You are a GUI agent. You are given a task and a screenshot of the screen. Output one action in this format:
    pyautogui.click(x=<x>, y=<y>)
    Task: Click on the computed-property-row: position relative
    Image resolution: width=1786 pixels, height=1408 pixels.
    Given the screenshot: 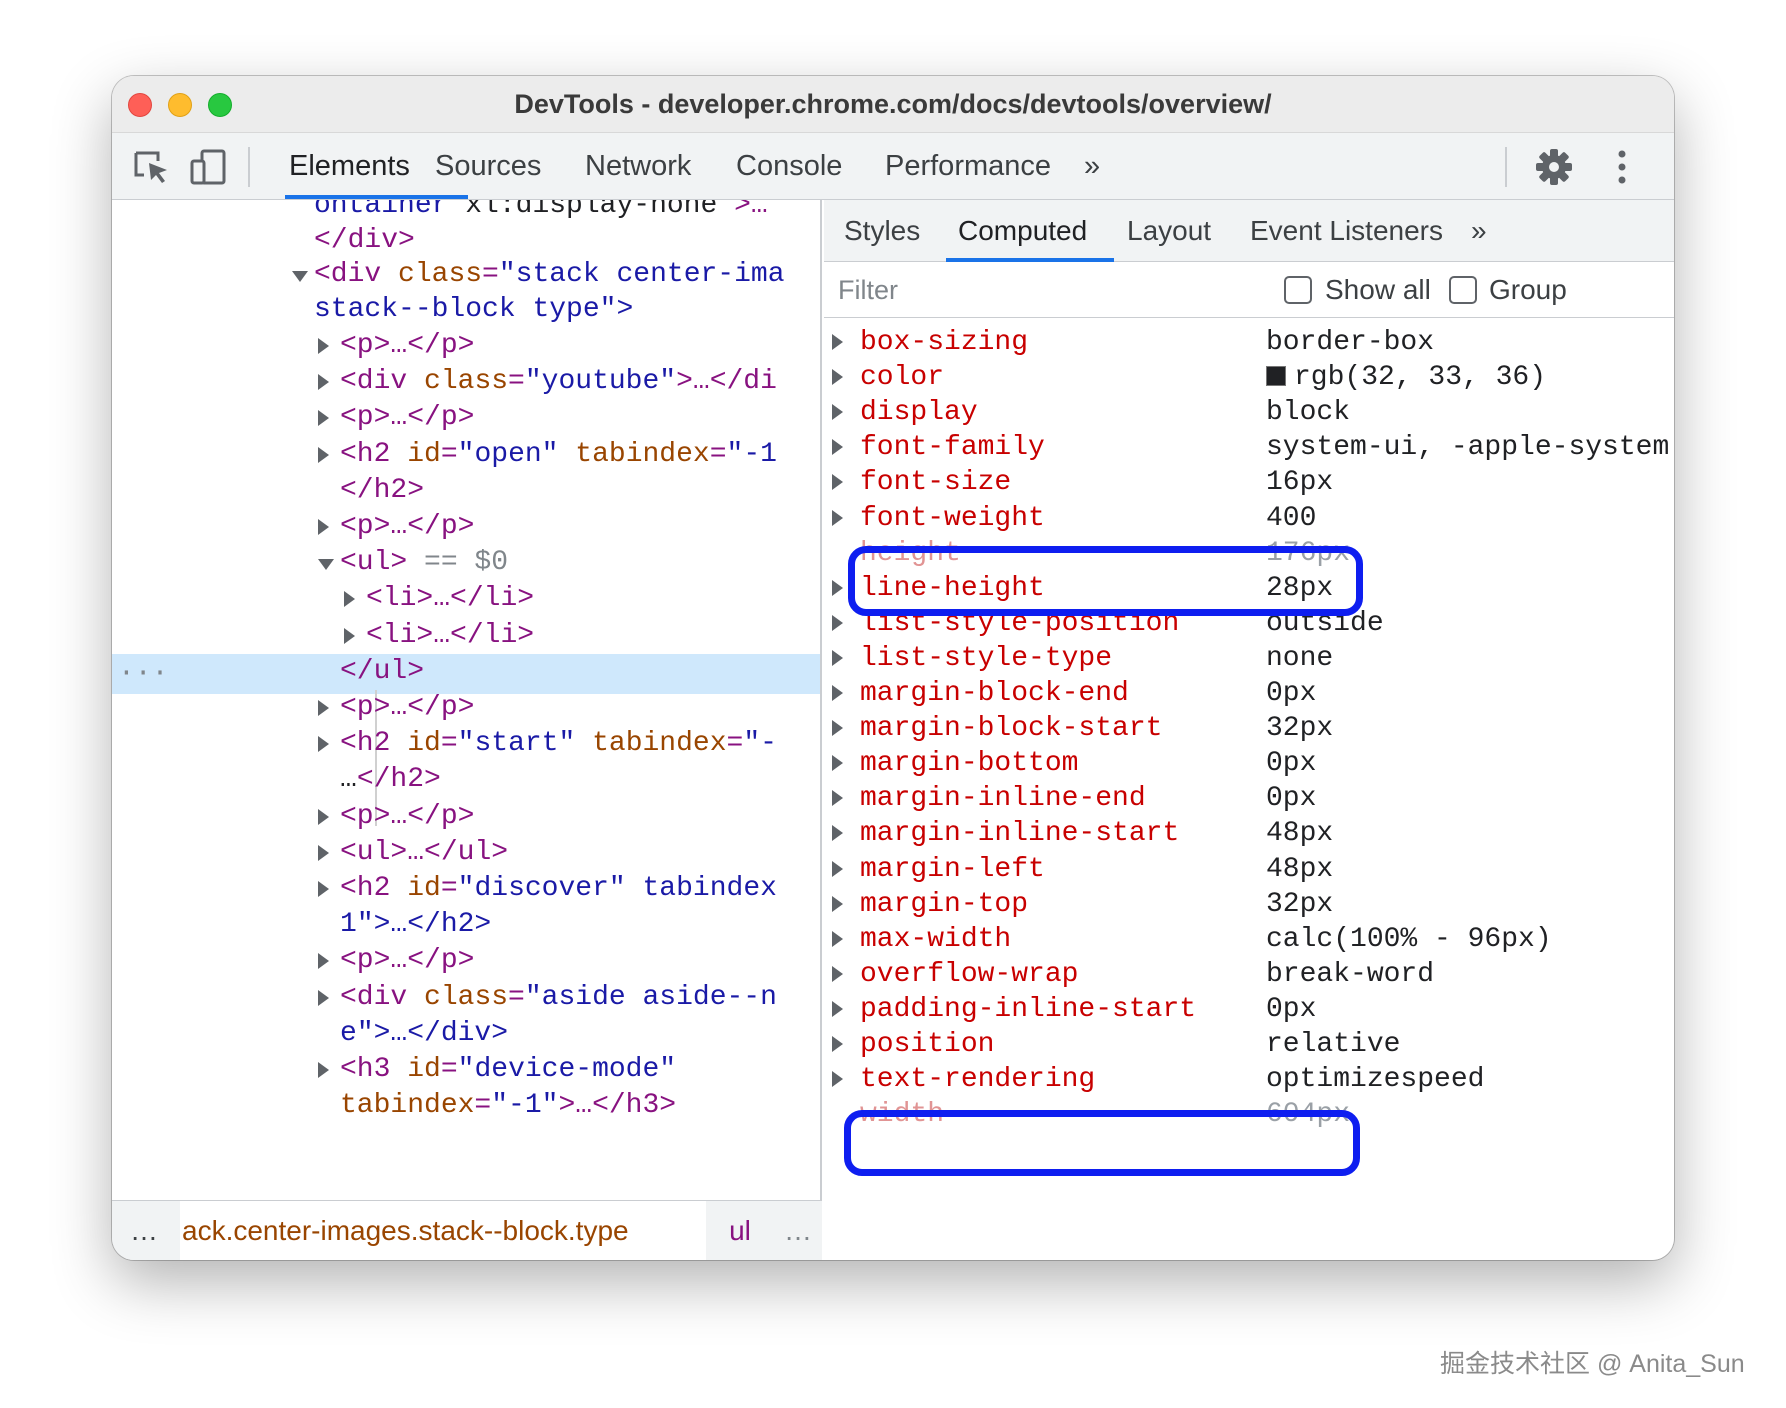 What is the action you would take?
    pyautogui.click(x=1249, y=1044)
    